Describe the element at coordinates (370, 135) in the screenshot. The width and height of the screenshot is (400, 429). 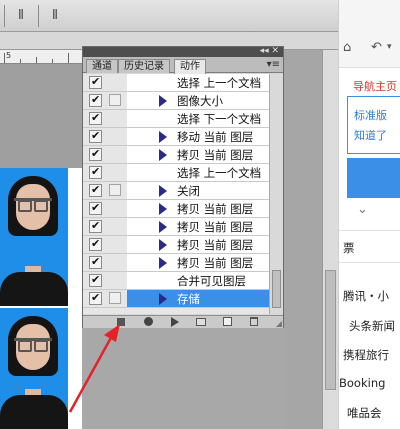
I see `popup-ok-link: 知道了` at that location.